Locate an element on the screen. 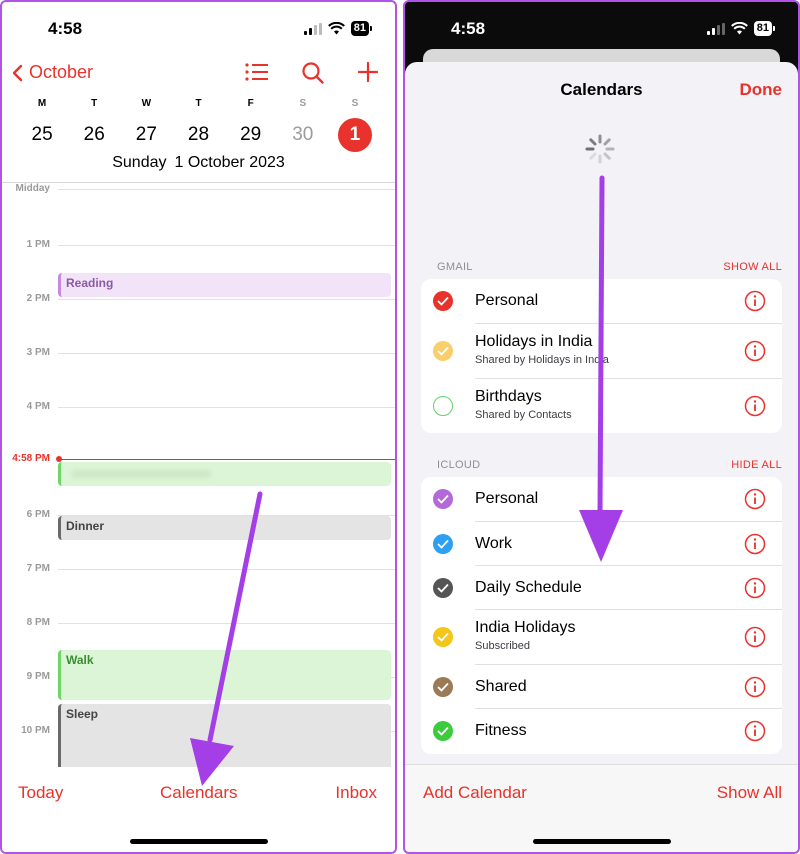  week-strip: 25 26 27 28 29 30 1 is located at coordinates (198, 135).